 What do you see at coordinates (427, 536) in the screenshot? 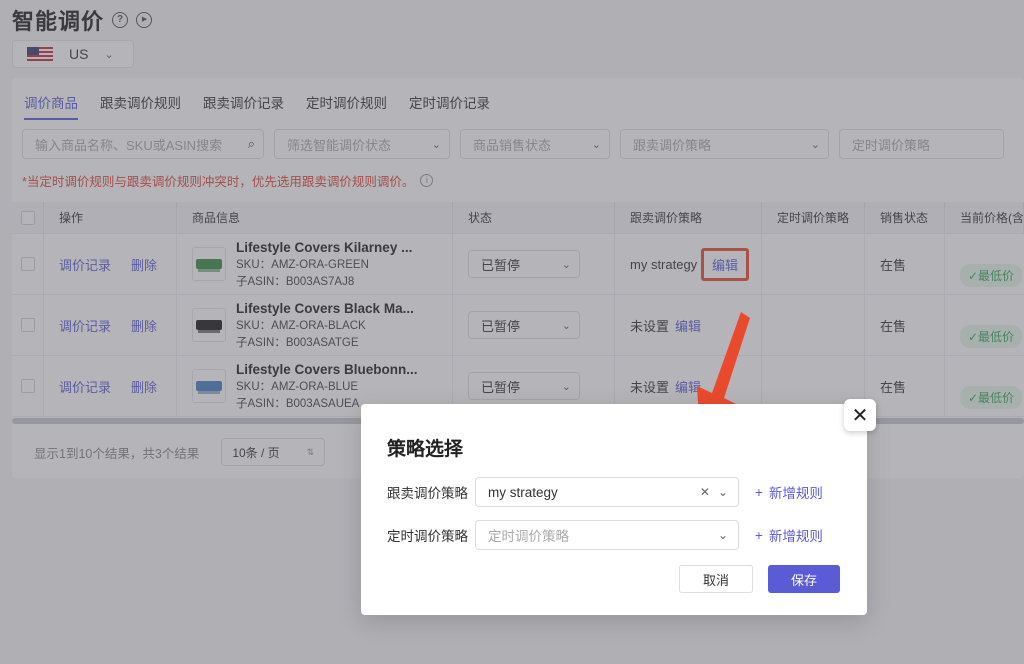
I see `timed-strategy-label: 定时调价策略` at bounding box center [427, 536].